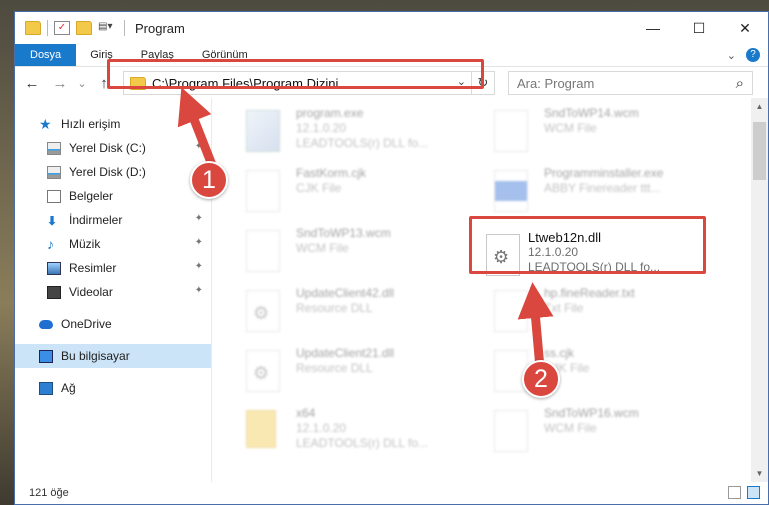 Image resolution: width=769 pixels, height=505 pixels. I want to click on sidebar-item-label: Hızlı erişim, so click(91, 124).